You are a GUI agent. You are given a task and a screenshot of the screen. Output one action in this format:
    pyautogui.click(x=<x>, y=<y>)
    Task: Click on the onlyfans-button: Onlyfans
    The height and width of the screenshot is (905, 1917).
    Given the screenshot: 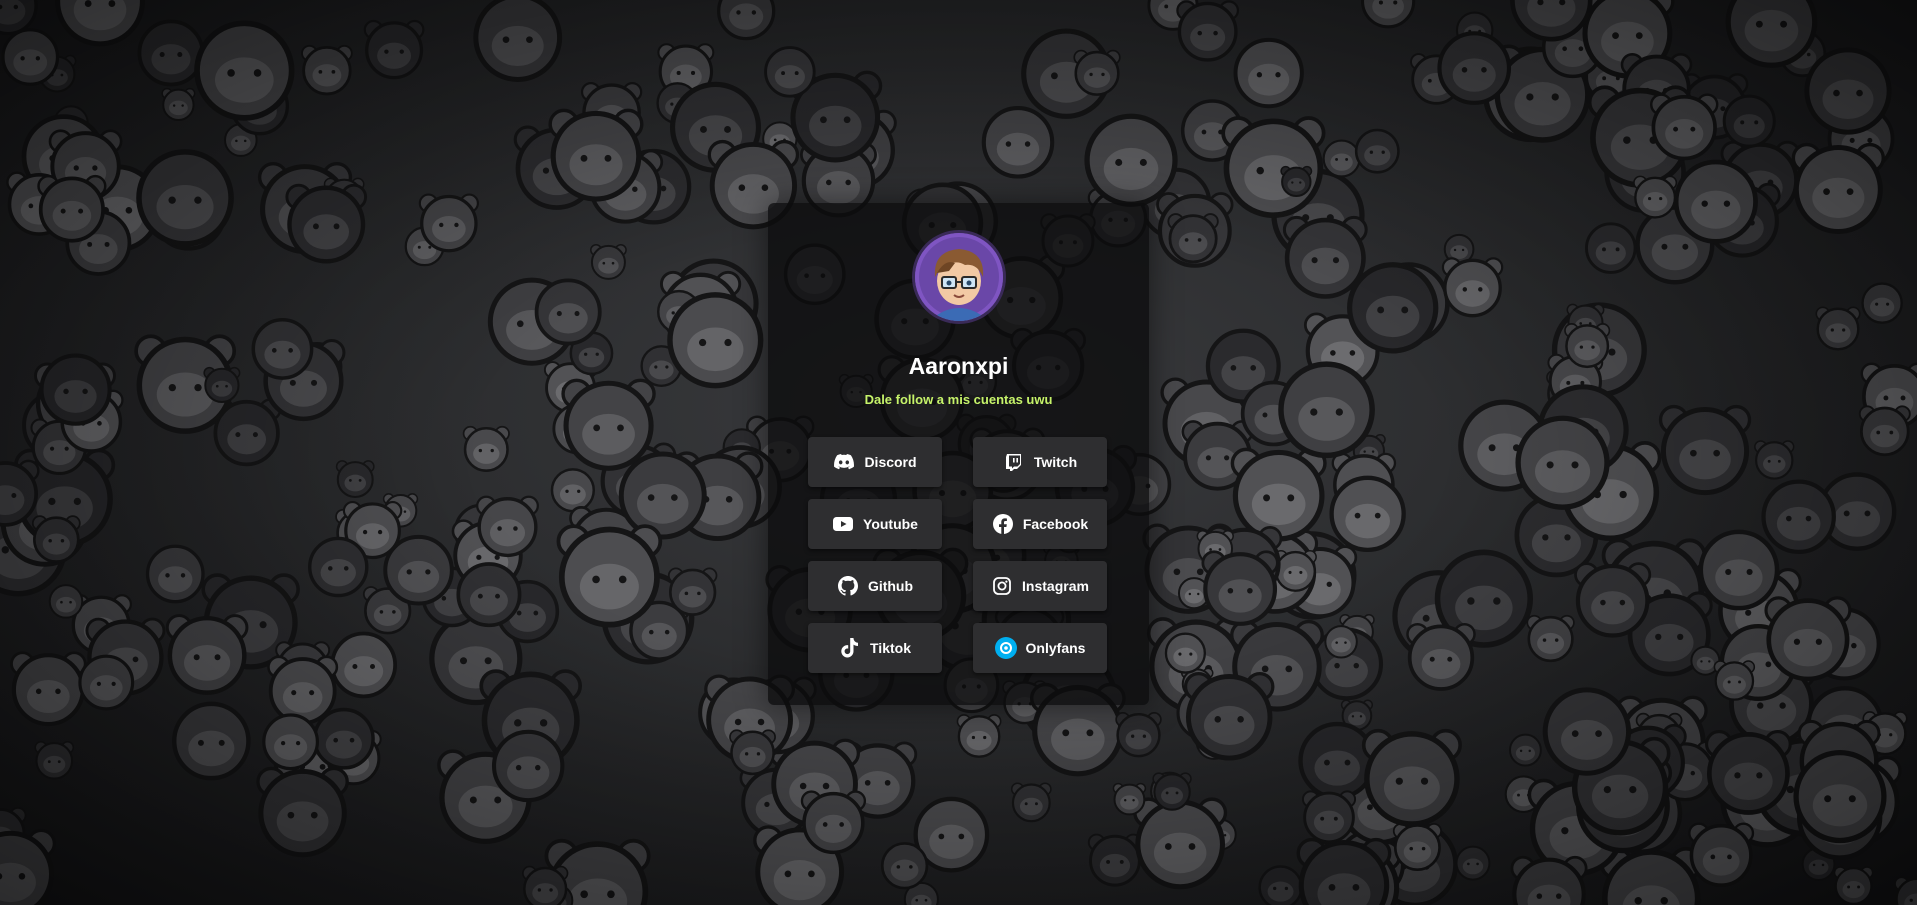 What is the action you would take?
    pyautogui.click(x=1040, y=648)
    